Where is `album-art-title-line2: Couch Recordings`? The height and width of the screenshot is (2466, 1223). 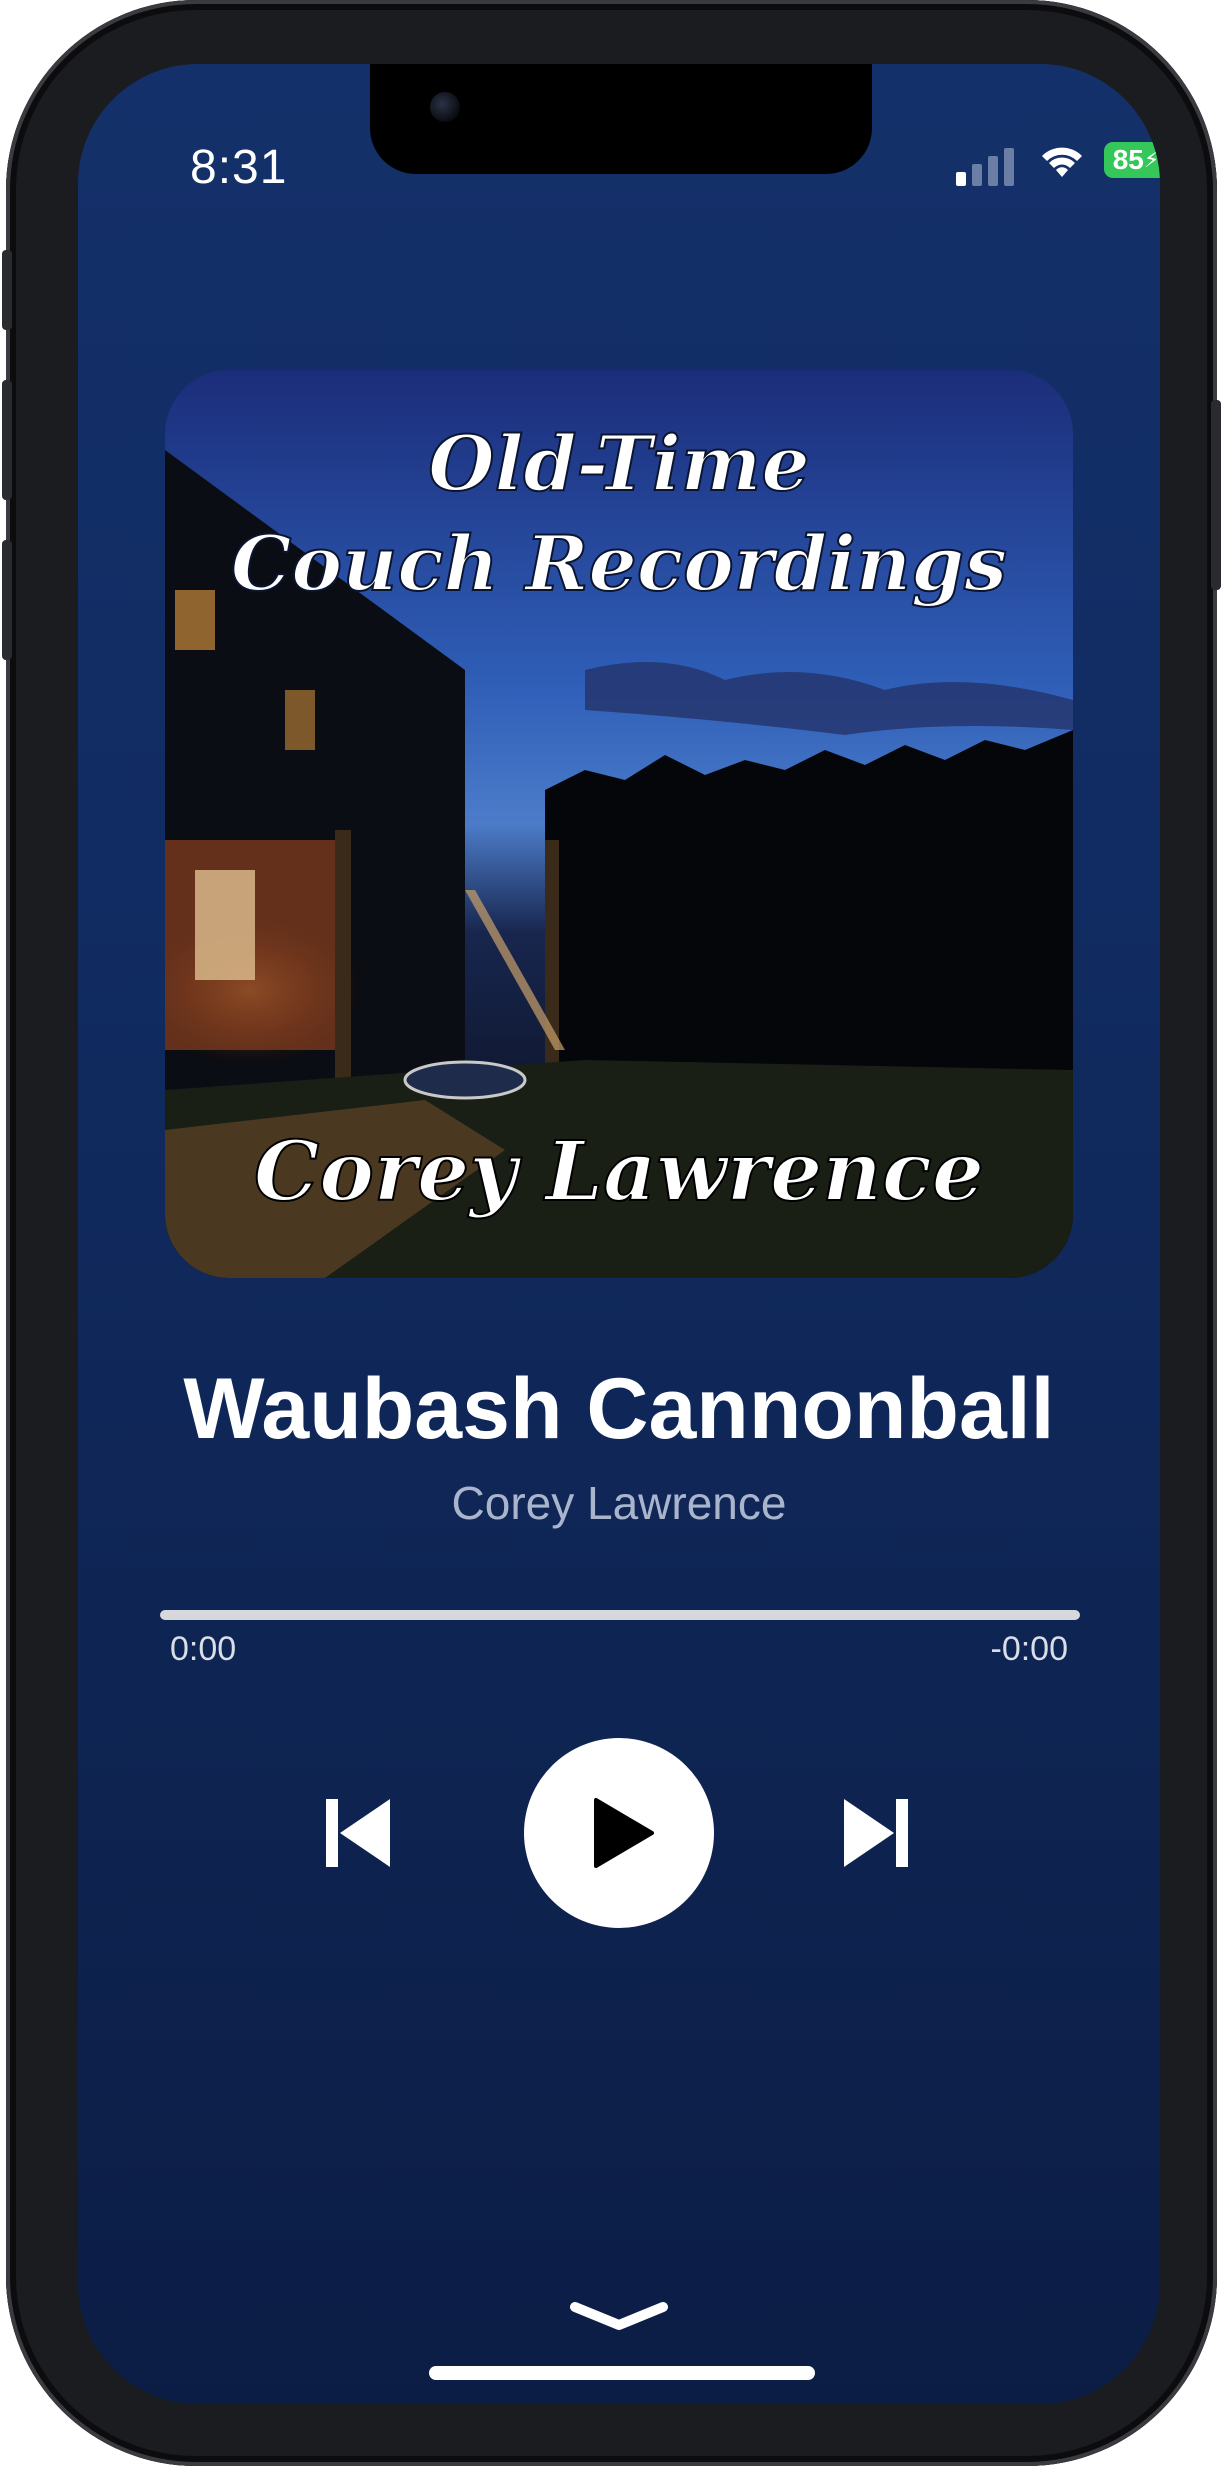 album-art-title-line2: Couch Recordings is located at coordinates (619, 563).